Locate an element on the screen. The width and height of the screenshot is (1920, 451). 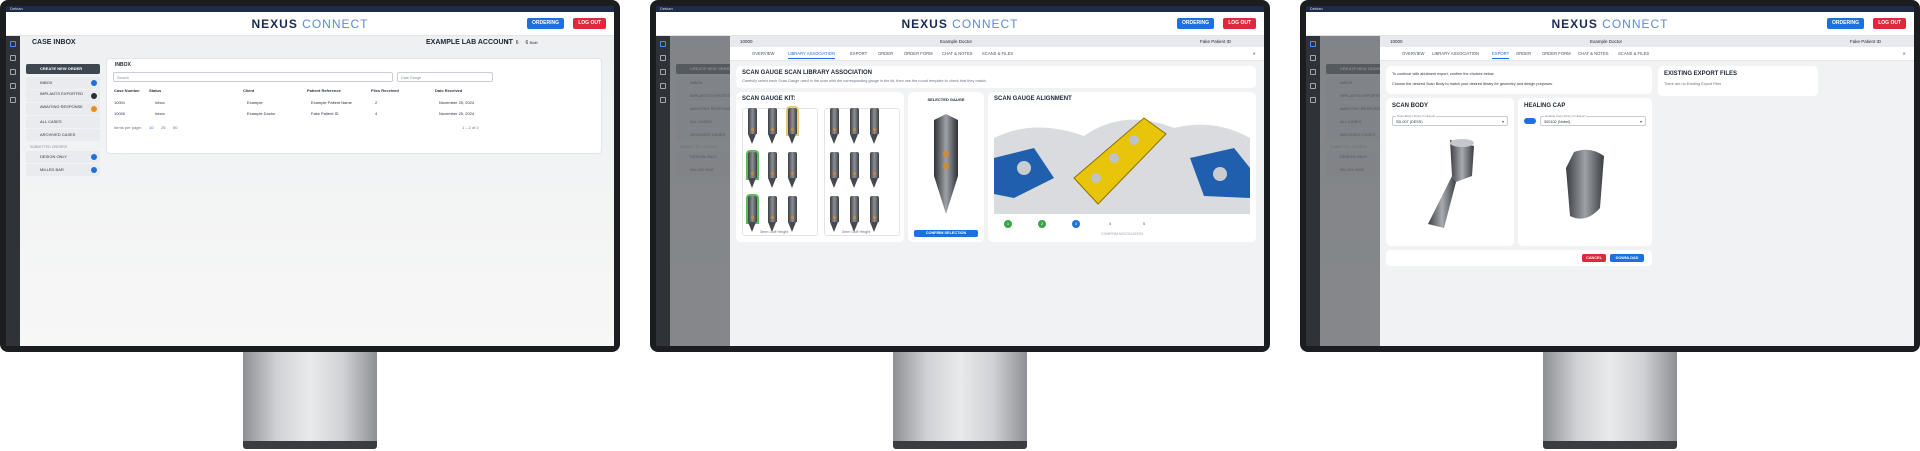
scan-body-model is located at coordinates (1451, 188).